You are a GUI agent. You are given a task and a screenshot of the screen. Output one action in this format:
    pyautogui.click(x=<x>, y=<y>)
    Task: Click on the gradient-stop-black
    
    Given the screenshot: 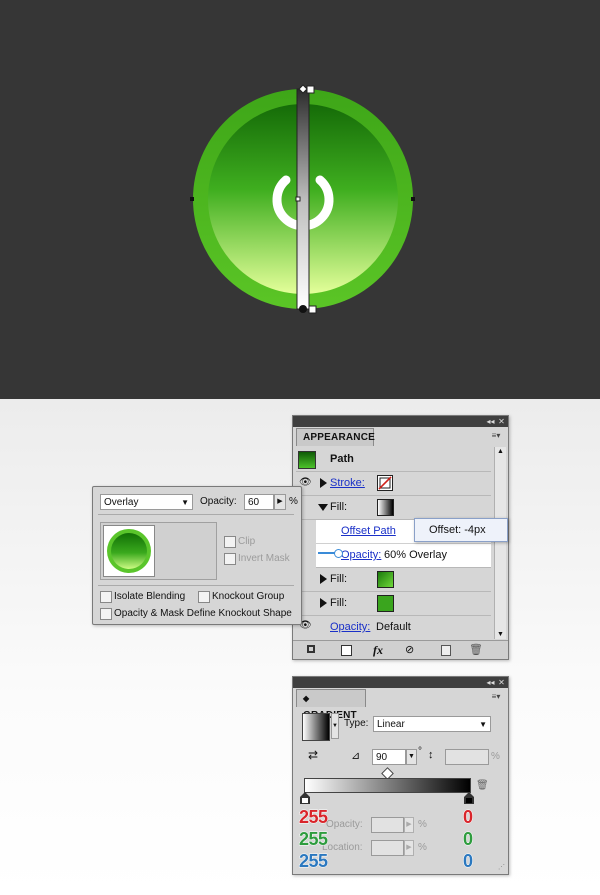 What is the action you would take?
    pyautogui.click(x=469, y=798)
    